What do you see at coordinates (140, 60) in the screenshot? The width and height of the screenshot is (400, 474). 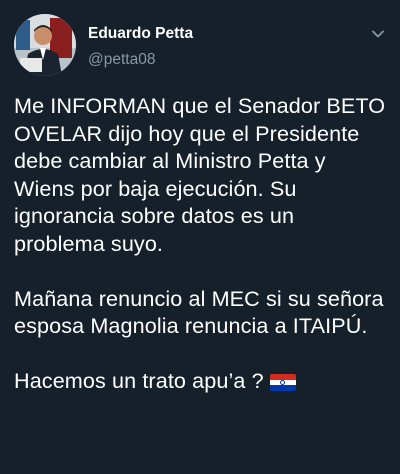 I see `user-handle: @petta08` at bounding box center [140, 60].